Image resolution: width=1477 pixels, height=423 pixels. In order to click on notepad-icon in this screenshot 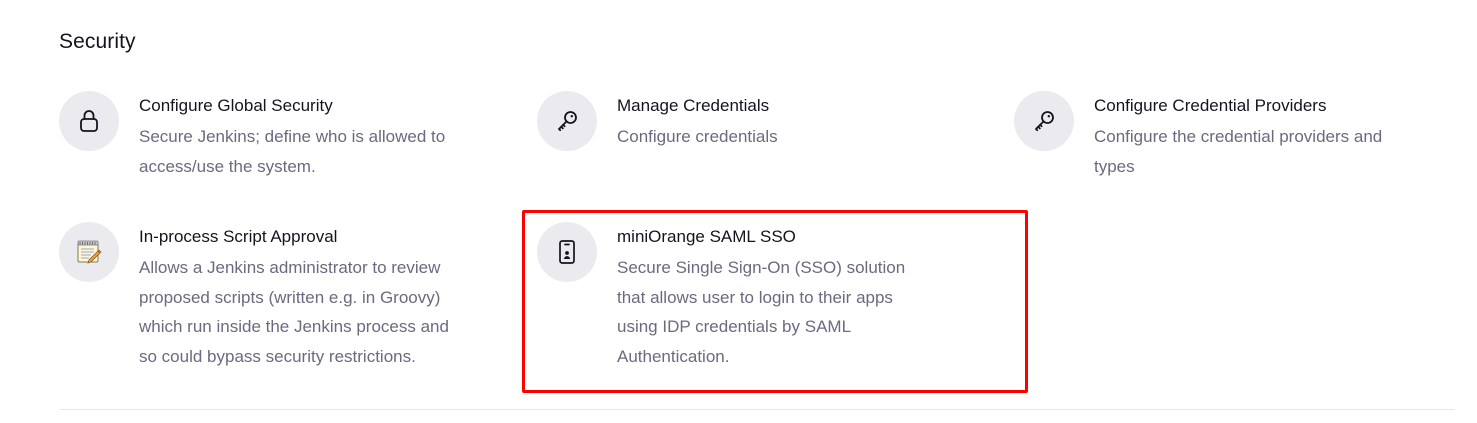, I will do `click(89, 252)`.